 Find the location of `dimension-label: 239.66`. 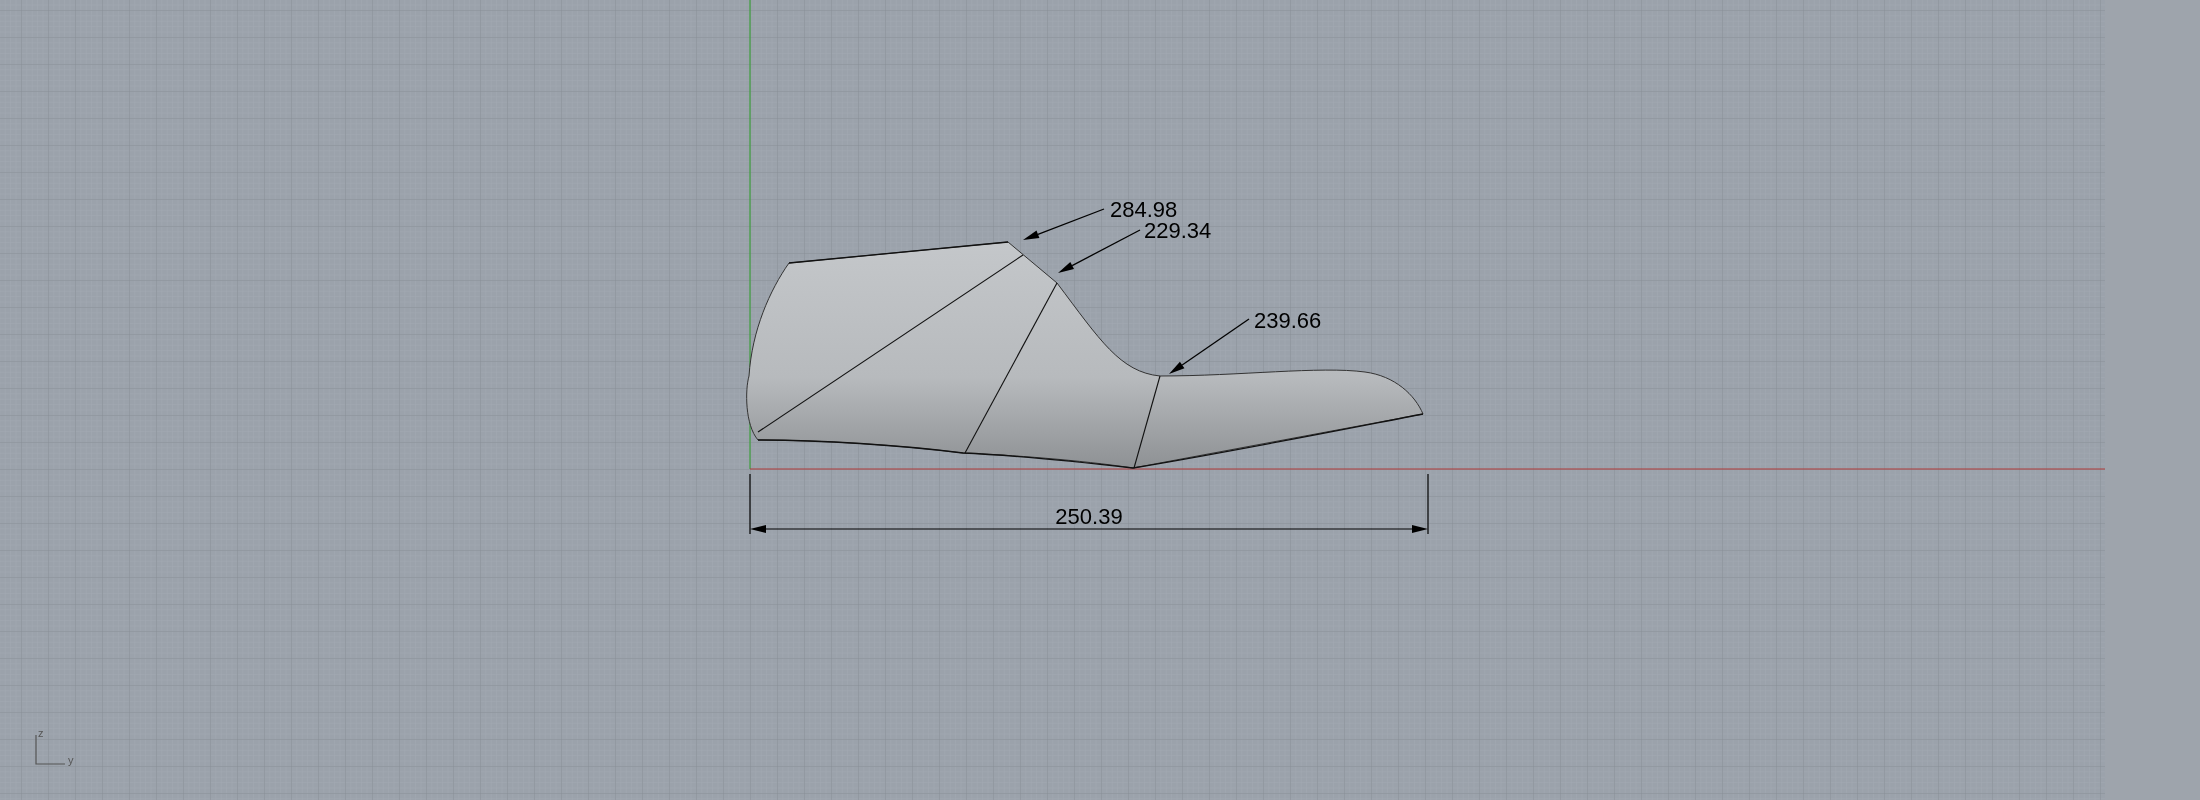

dimension-label: 239.66 is located at coordinates (1288, 320).